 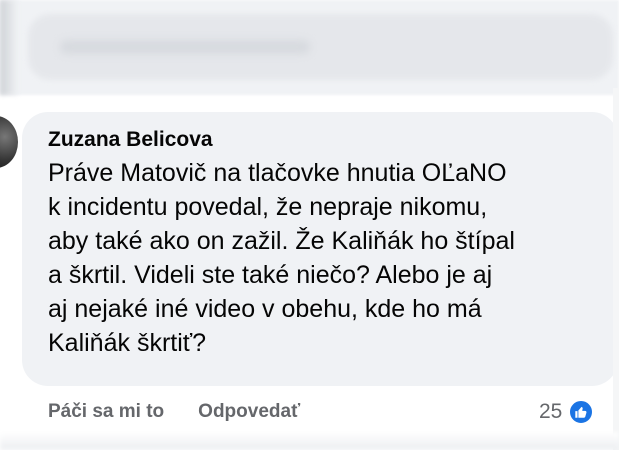 What do you see at coordinates (130, 140) in the screenshot?
I see `comment-author: Zuzana Belicova` at bounding box center [130, 140].